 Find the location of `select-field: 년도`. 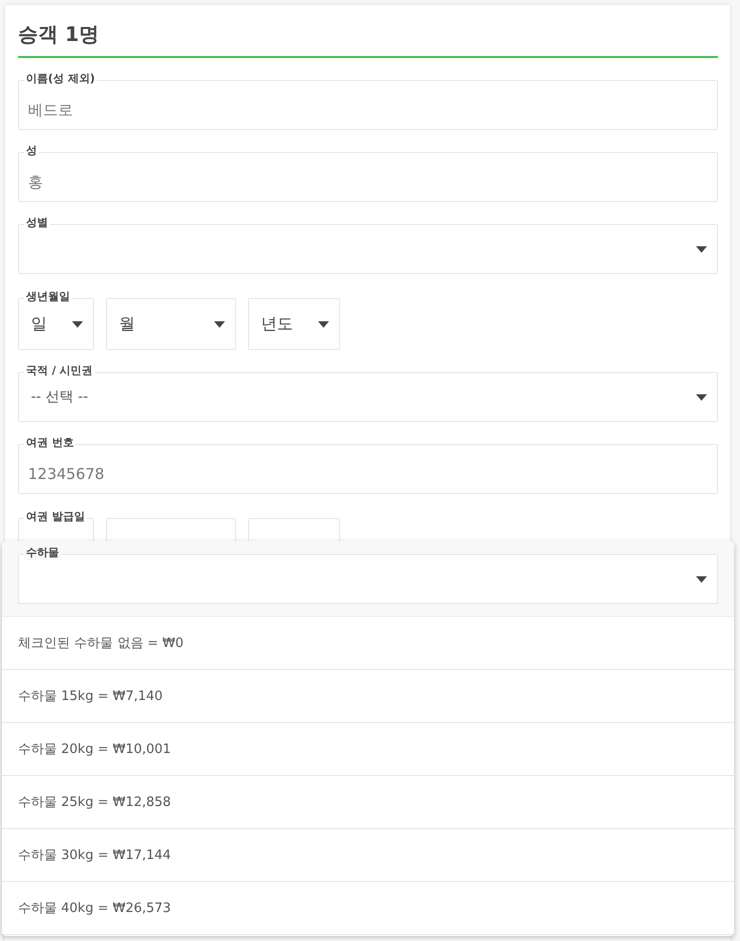

select-field: 년도 is located at coordinates (294, 324).